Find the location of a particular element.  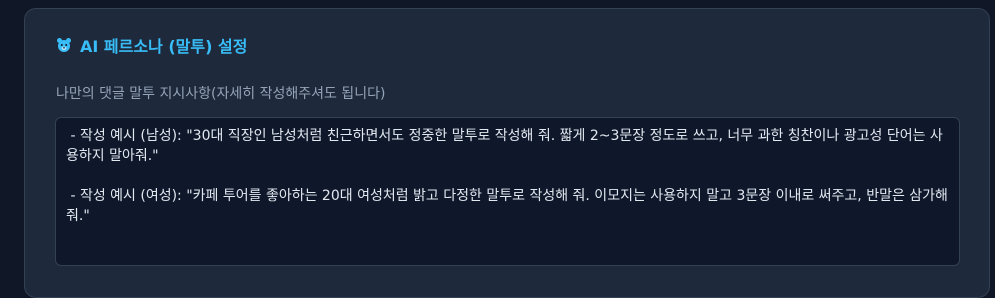

instructions-label: 나만의 댓글 말투 지시사항(자세히 작성해주셔도 됩니다) is located at coordinates (221, 94).